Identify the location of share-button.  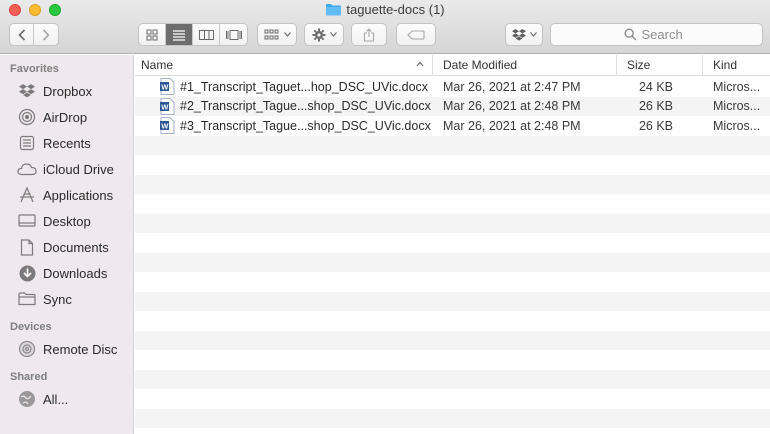
(369, 34).